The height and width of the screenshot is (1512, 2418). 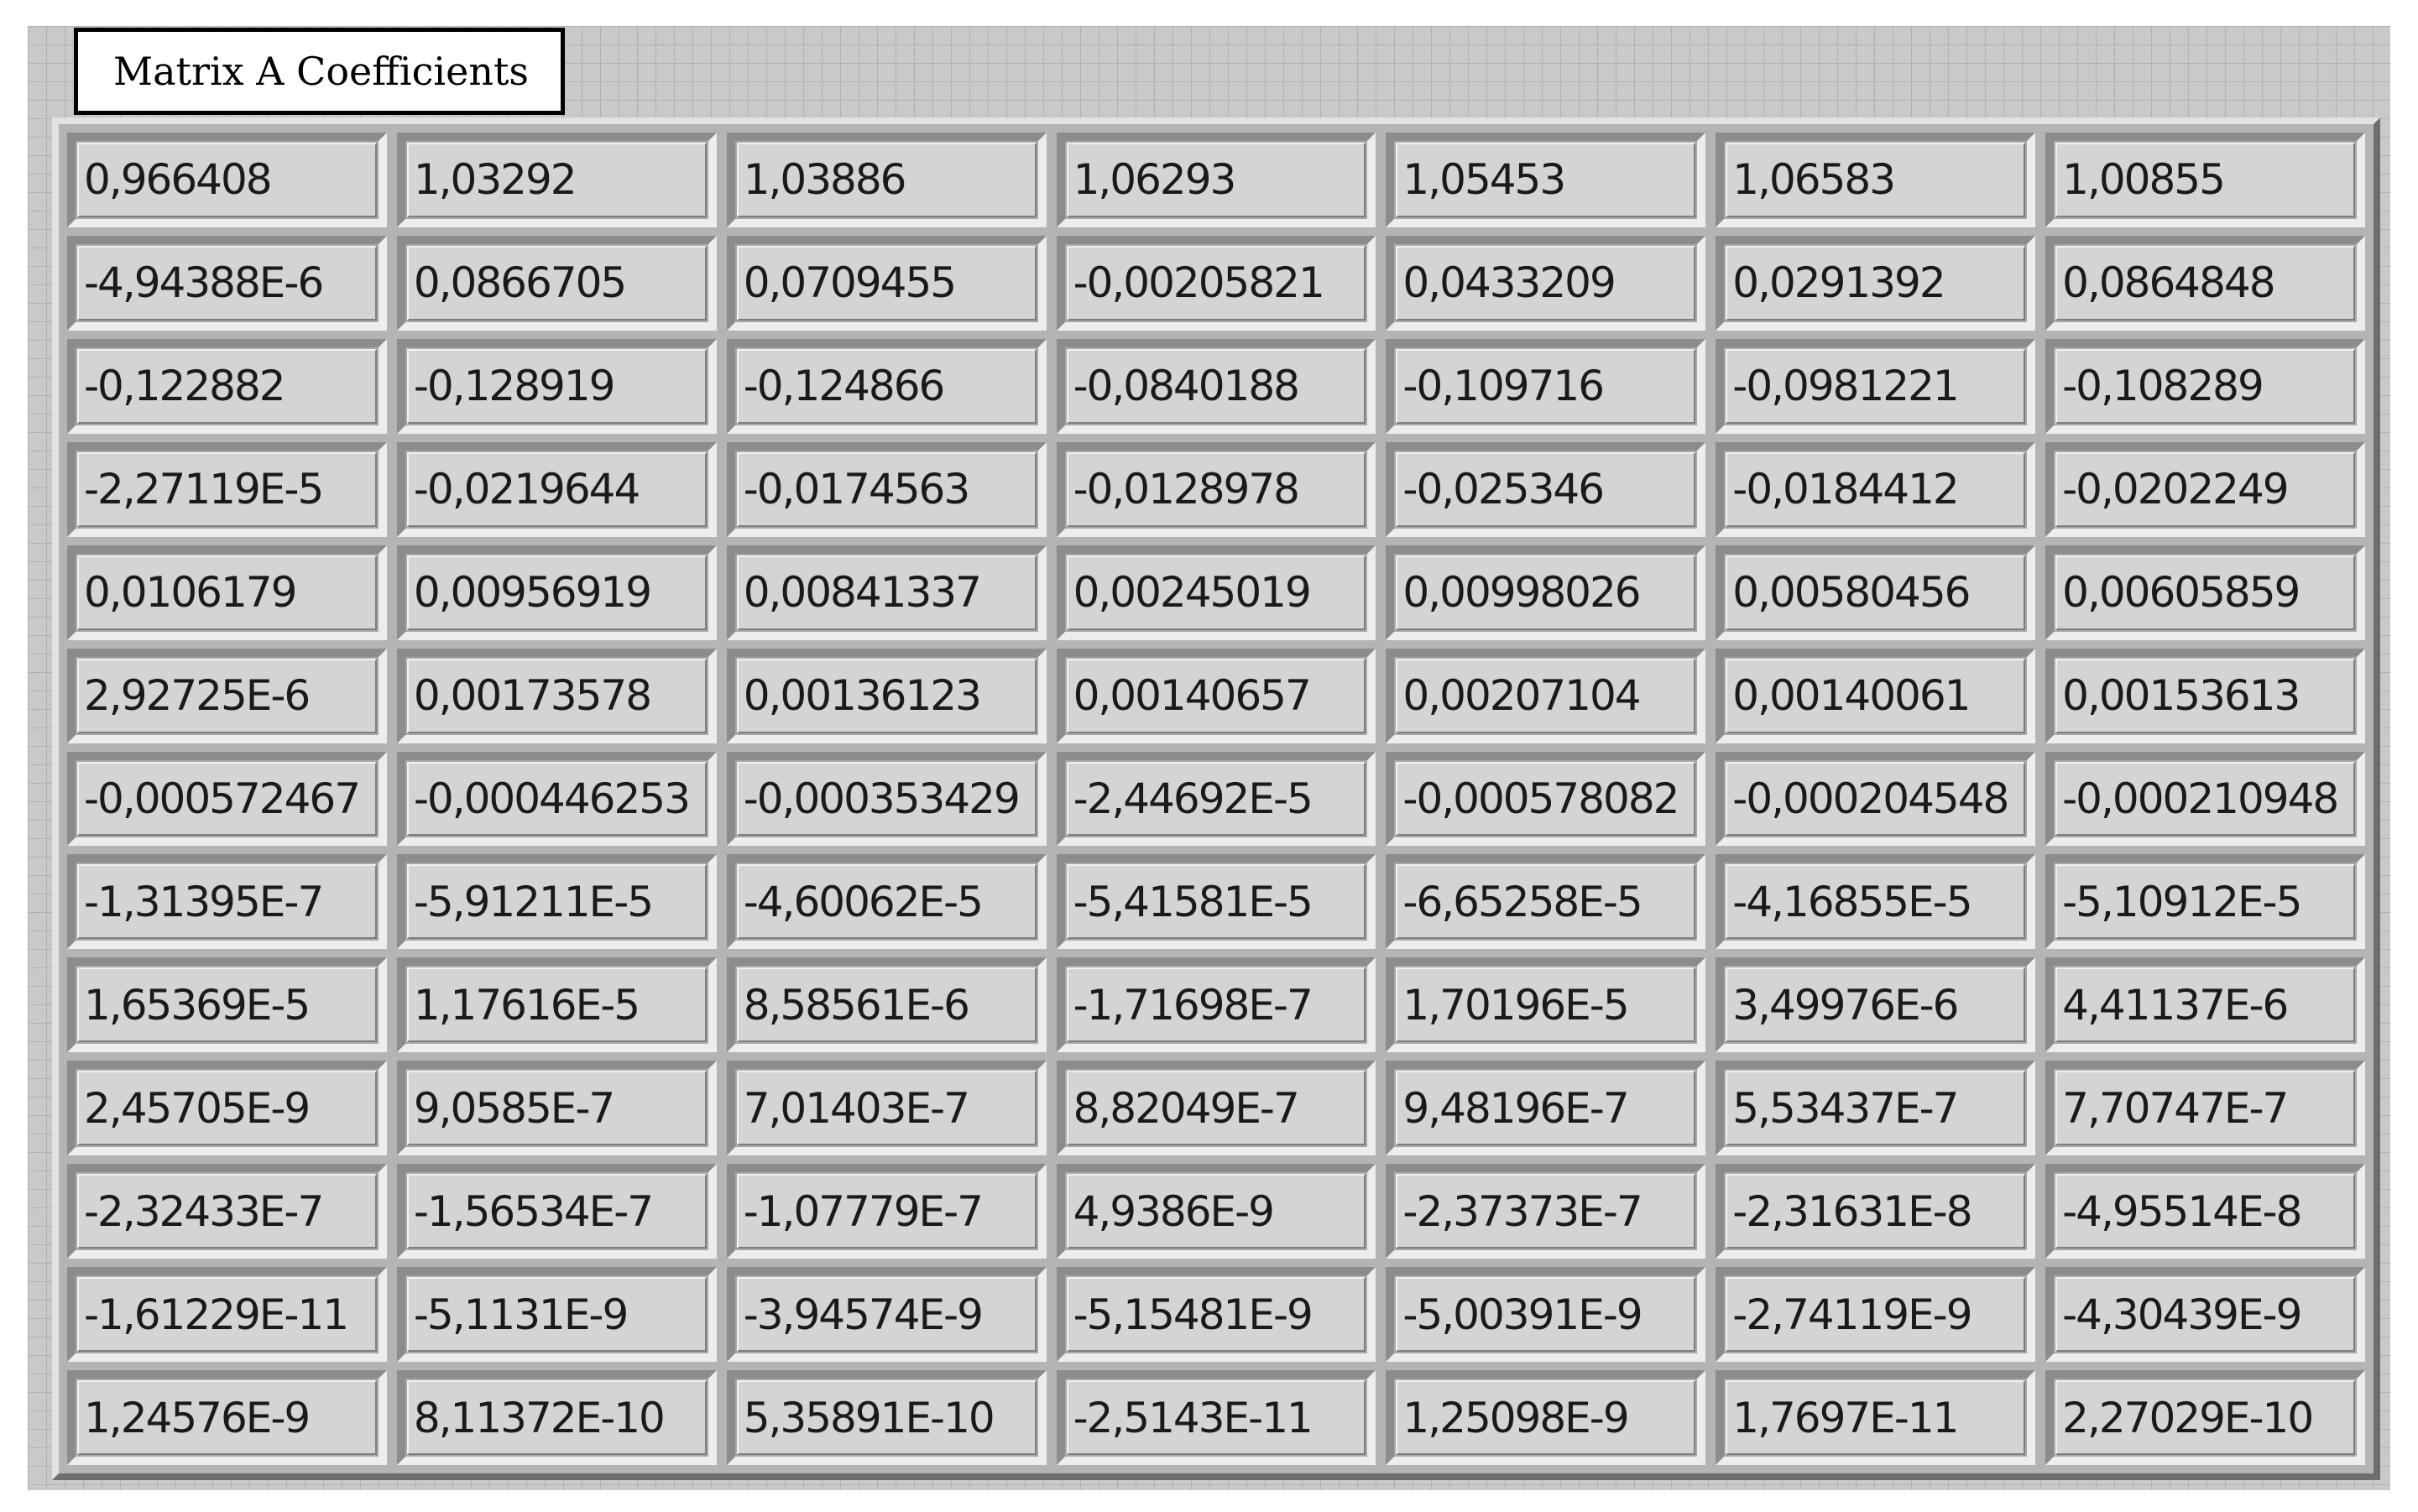 I want to click on matrix-cell: -0,128919, so click(x=557, y=386).